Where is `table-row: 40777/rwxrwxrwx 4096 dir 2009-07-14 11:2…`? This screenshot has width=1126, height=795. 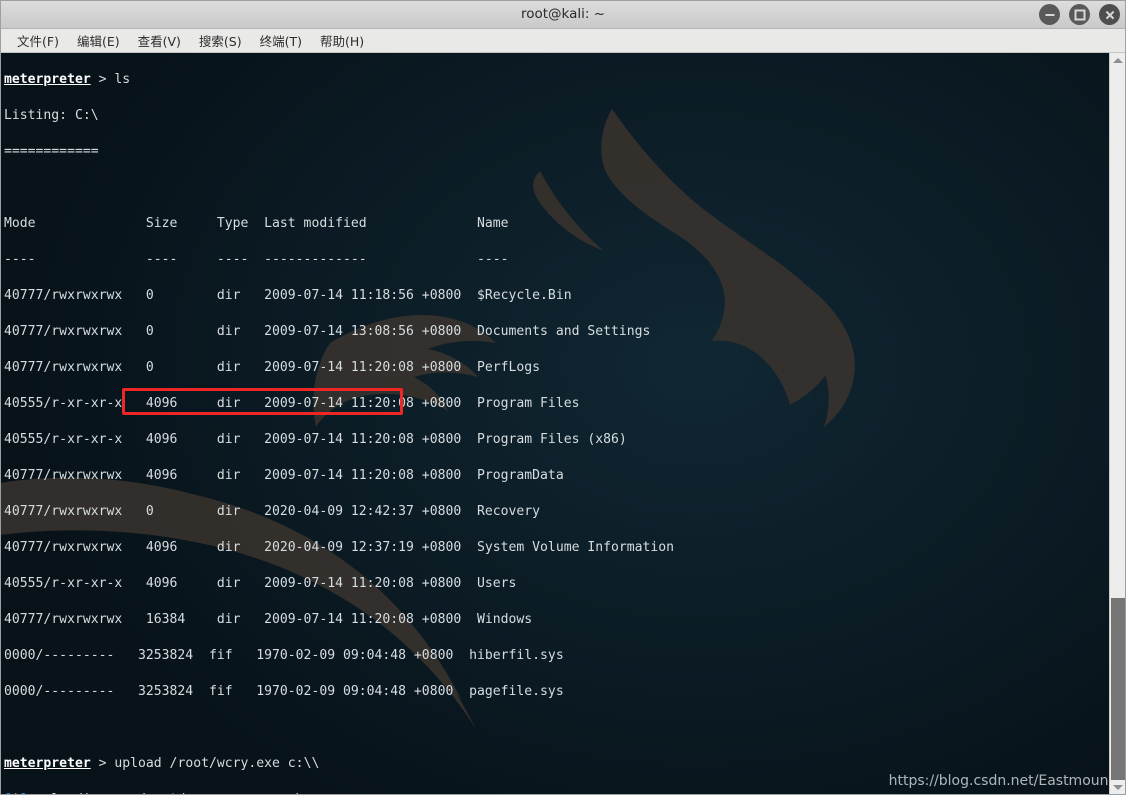
table-row: 40777/rwxrwxrwx 4096 dir 2009-07-14 11:2… is located at coordinates (284, 475).